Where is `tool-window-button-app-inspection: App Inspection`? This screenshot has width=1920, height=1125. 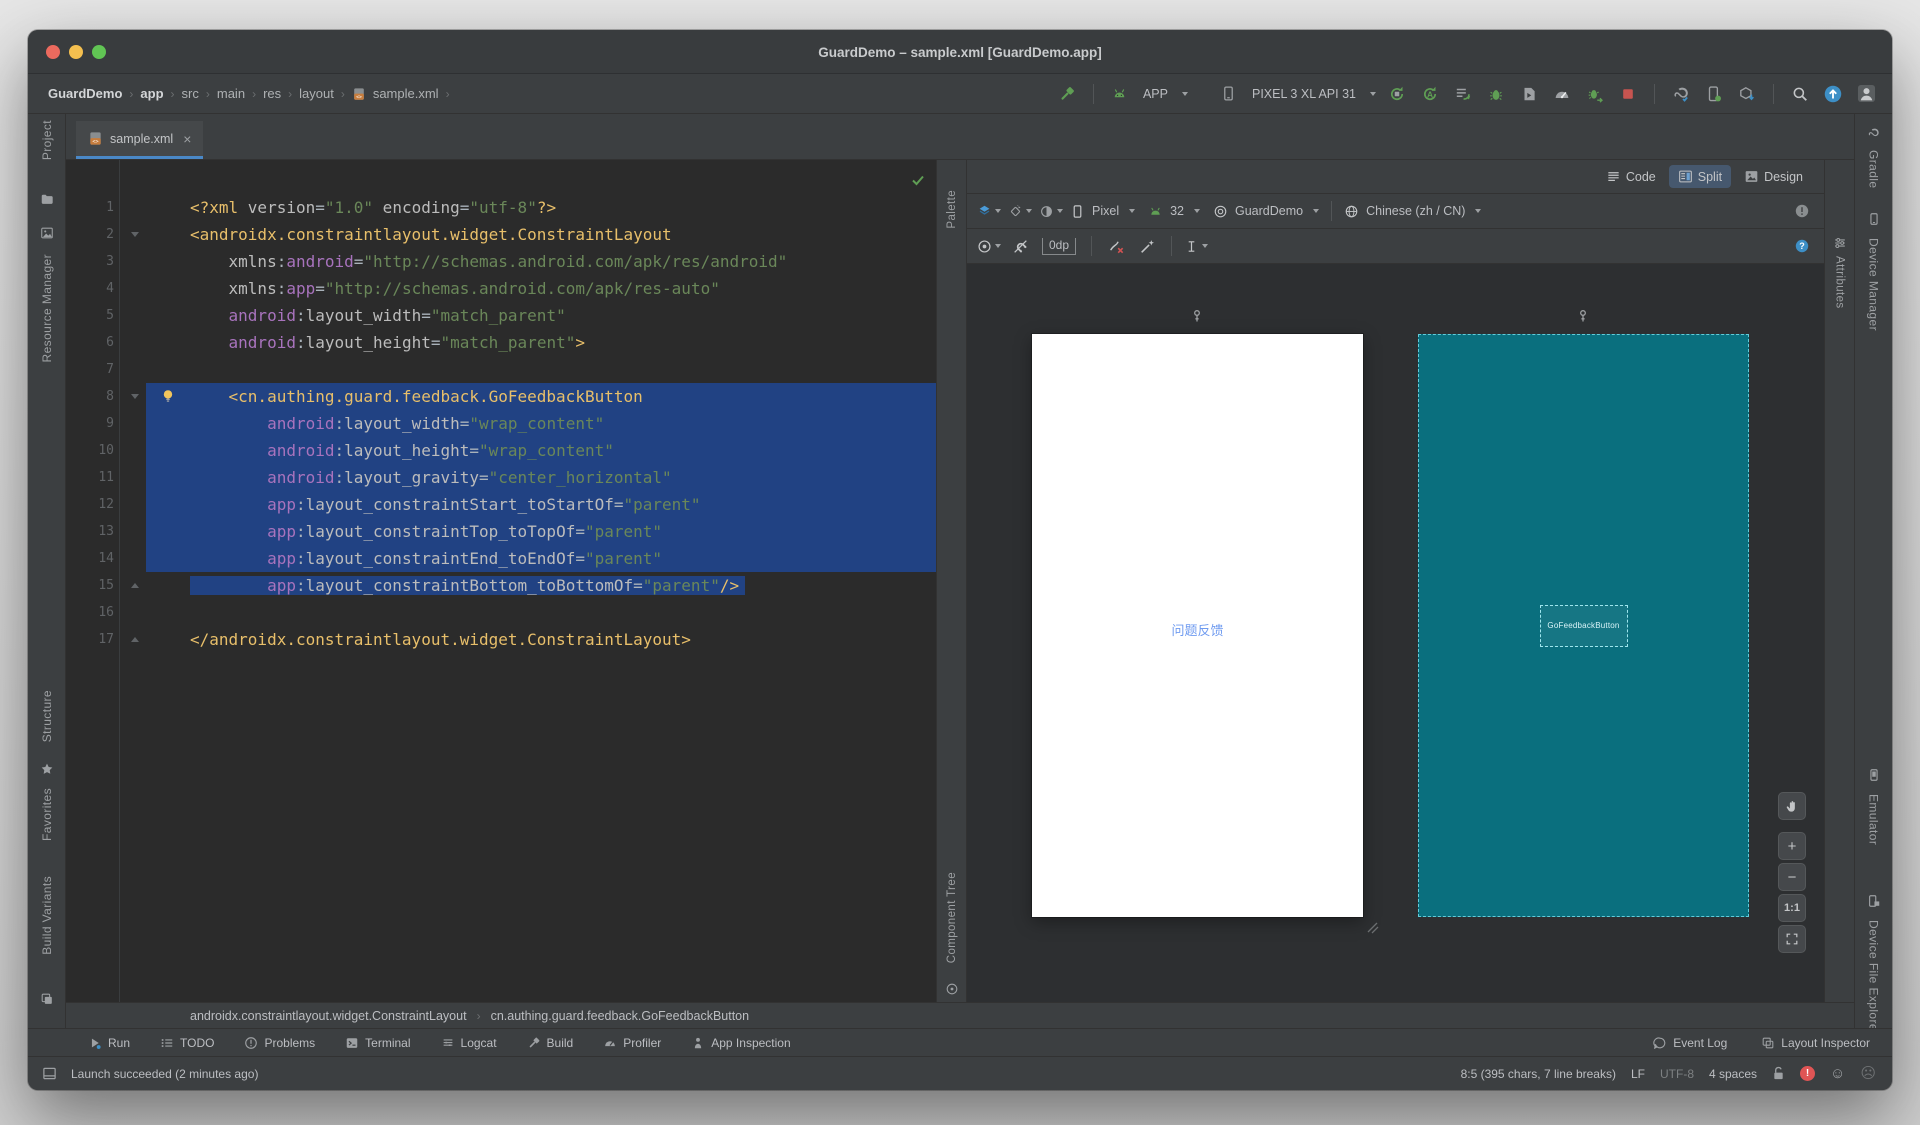 tool-window-button-app-inspection: App Inspection is located at coordinates (741, 1043).